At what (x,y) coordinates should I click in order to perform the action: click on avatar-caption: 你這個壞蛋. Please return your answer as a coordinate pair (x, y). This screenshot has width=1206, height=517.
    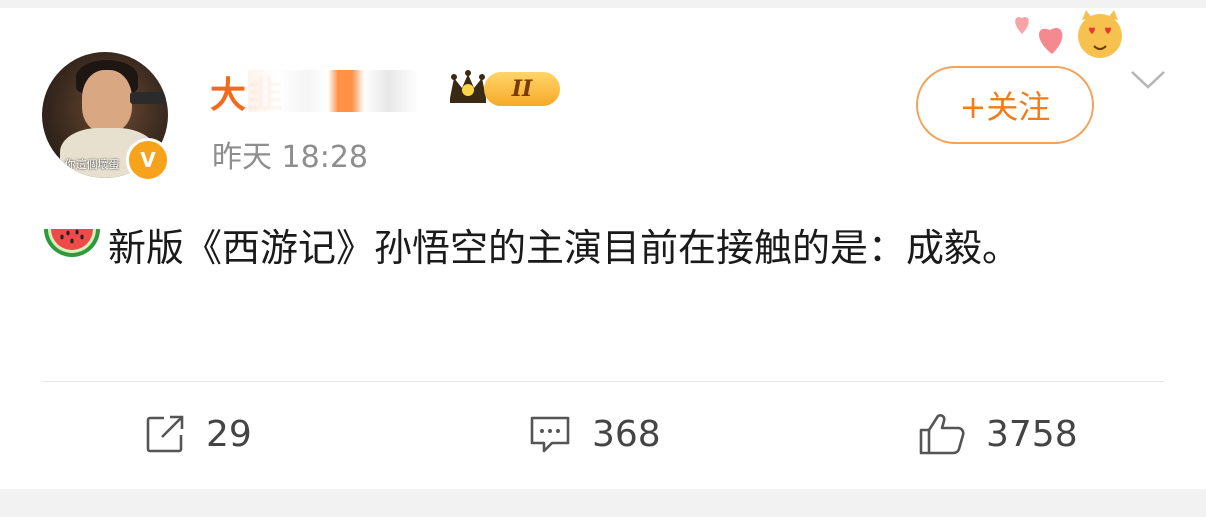
    Looking at the image, I should click on (92, 164).